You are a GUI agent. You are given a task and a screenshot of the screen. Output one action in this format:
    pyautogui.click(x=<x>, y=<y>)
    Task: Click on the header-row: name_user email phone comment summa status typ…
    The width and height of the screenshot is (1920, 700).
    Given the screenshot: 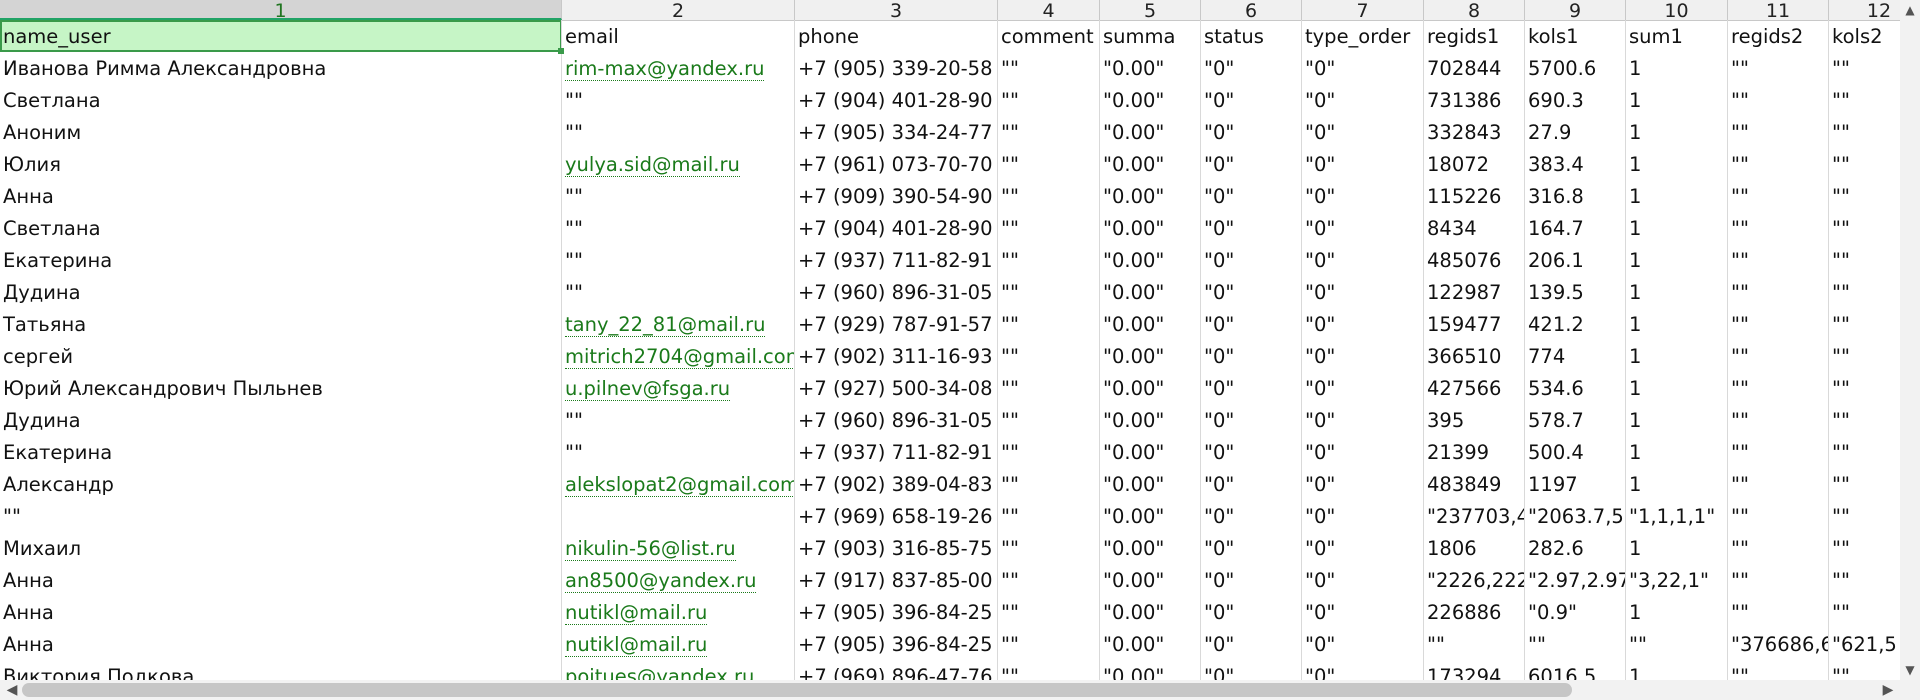 What is the action you would take?
    pyautogui.click(x=960, y=36)
    